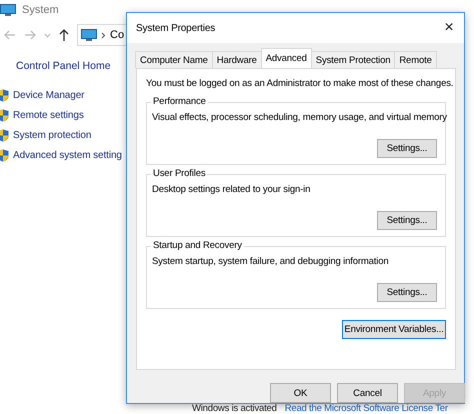 This screenshot has width=474, height=414. What do you see at coordinates (179, 173) in the screenshot?
I see `group-title: User Profiles` at bounding box center [179, 173].